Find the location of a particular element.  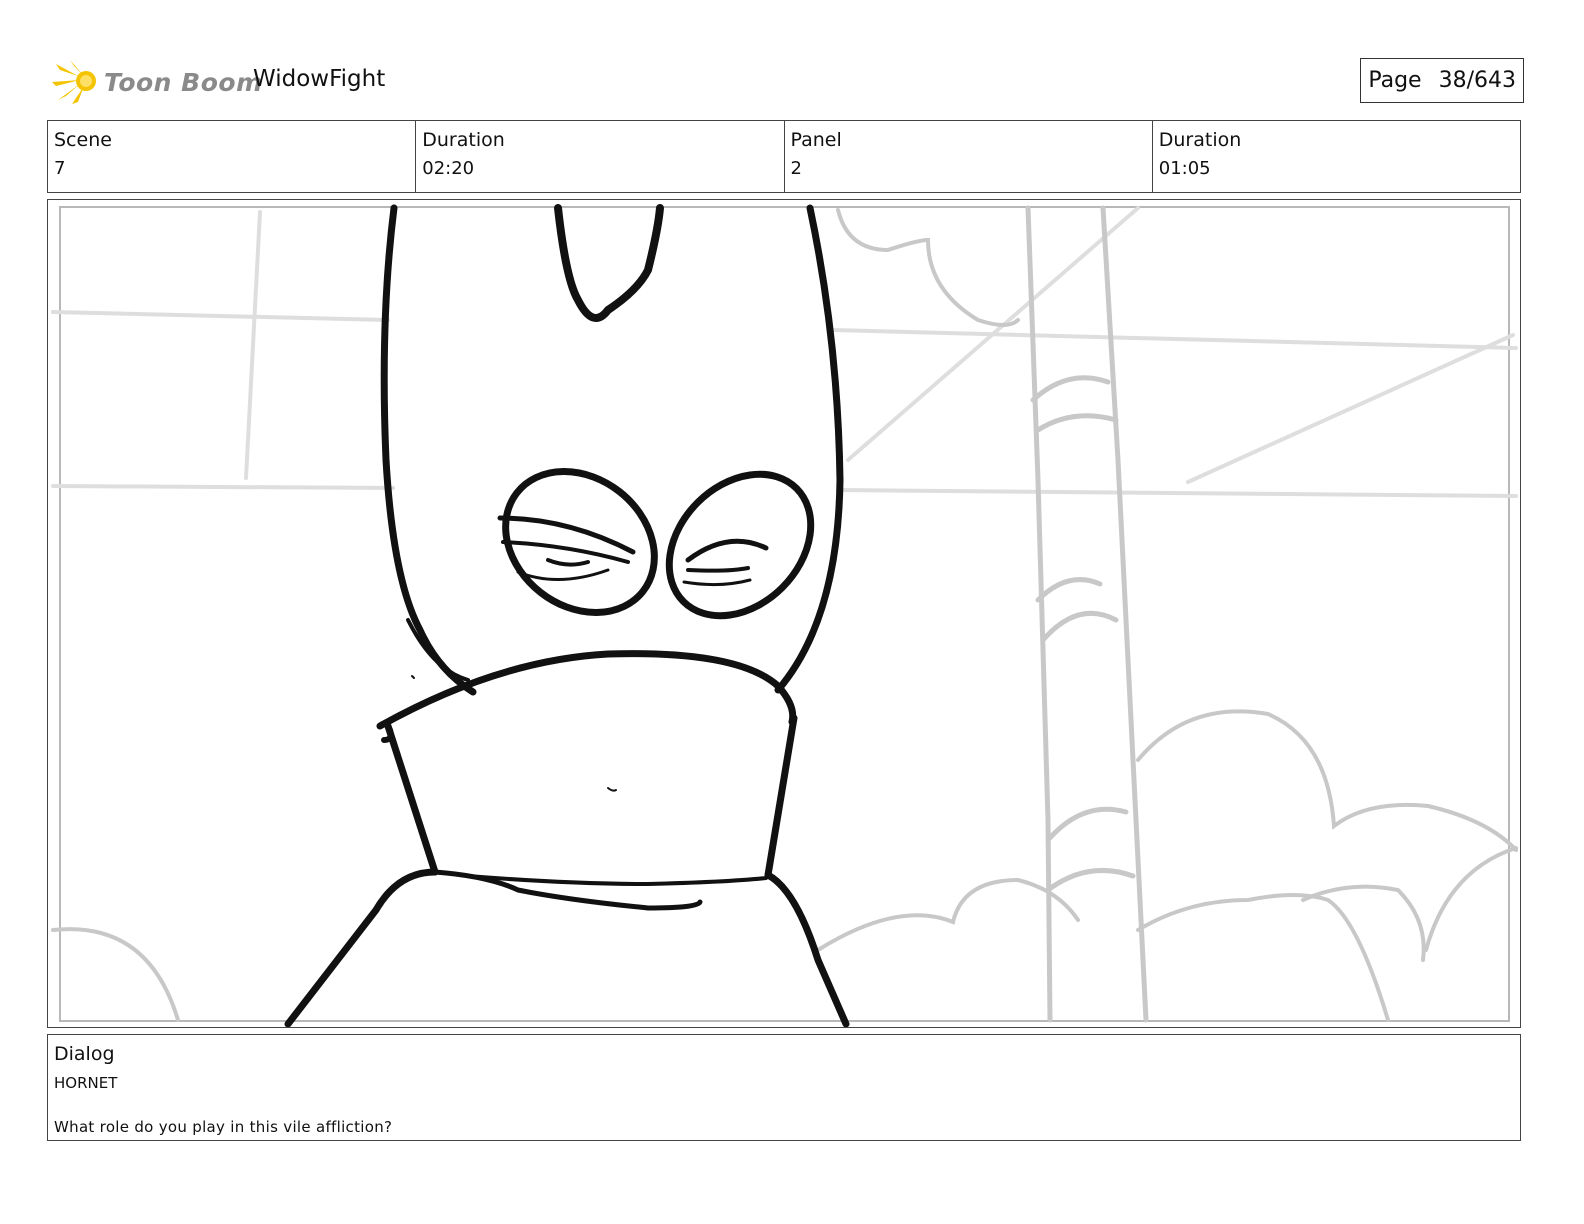

scene-value: 7 is located at coordinates (60, 168).